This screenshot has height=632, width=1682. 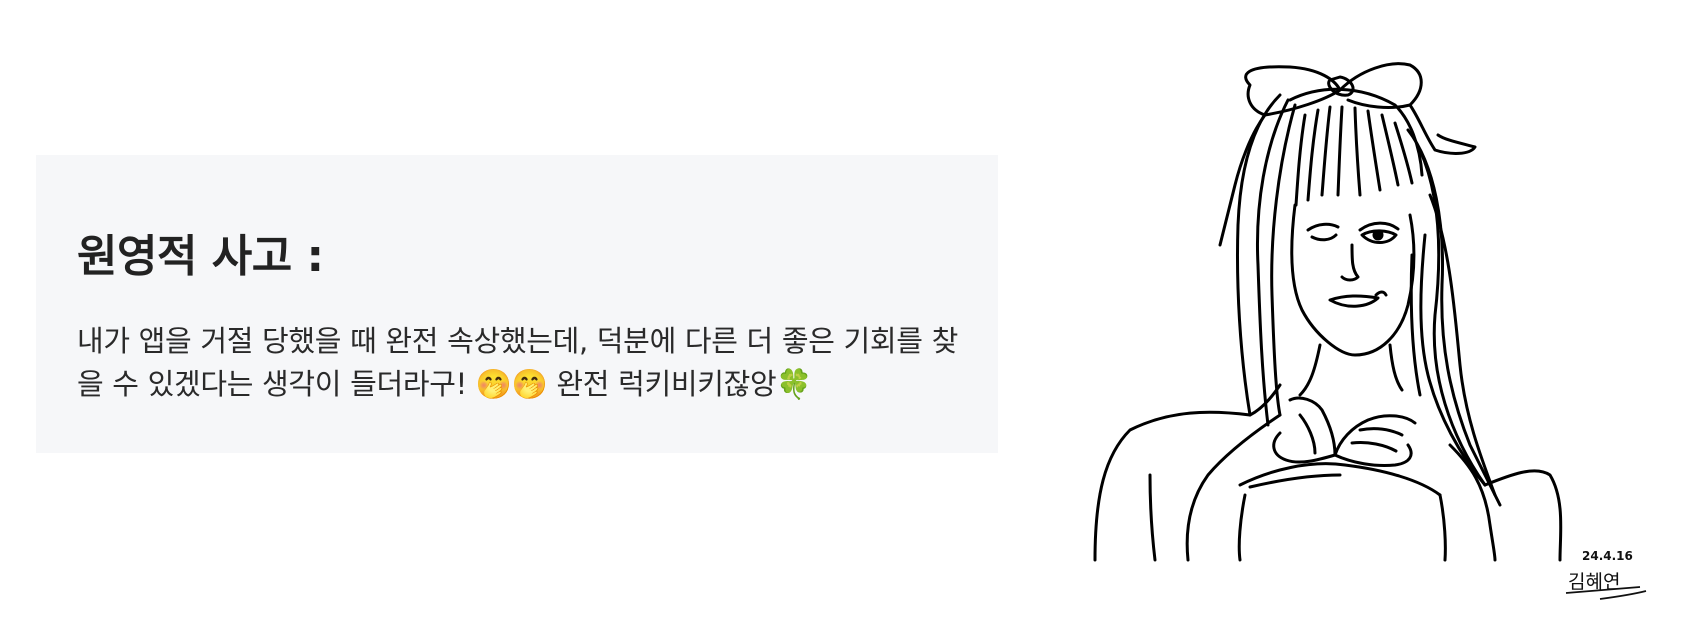 I want to click on quote-title: 원영적 사고 :, so click(x=200, y=256).